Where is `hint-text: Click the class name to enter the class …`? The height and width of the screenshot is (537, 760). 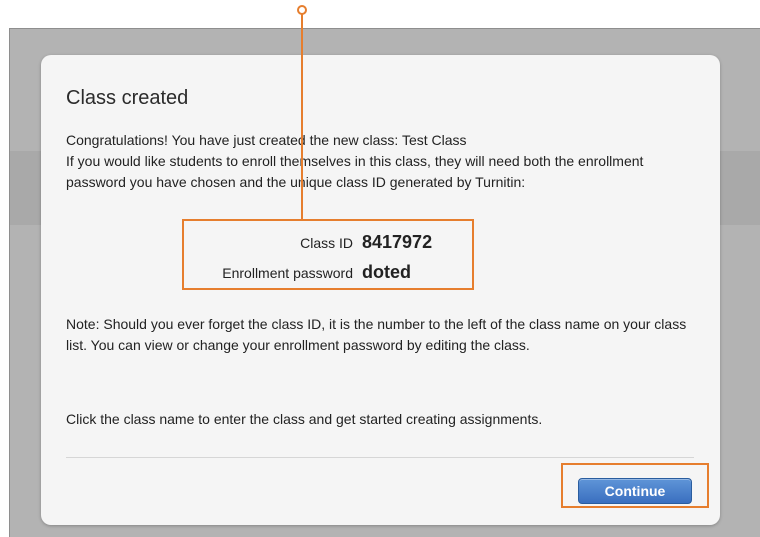 hint-text: Click the class name to enter the class … is located at coordinates (304, 419).